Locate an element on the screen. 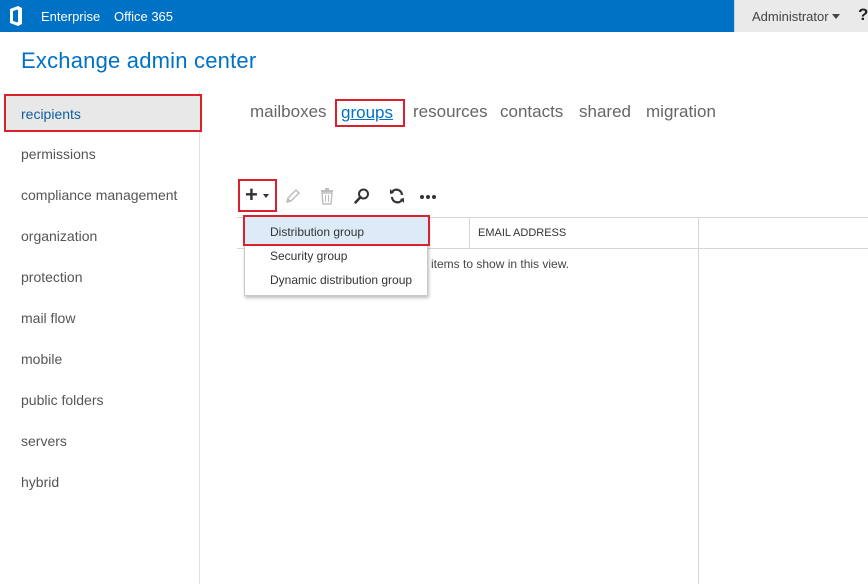 The height and width of the screenshot is (584, 868). nav-item-mail-flow: mail flow is located at coordinates (48, 318).